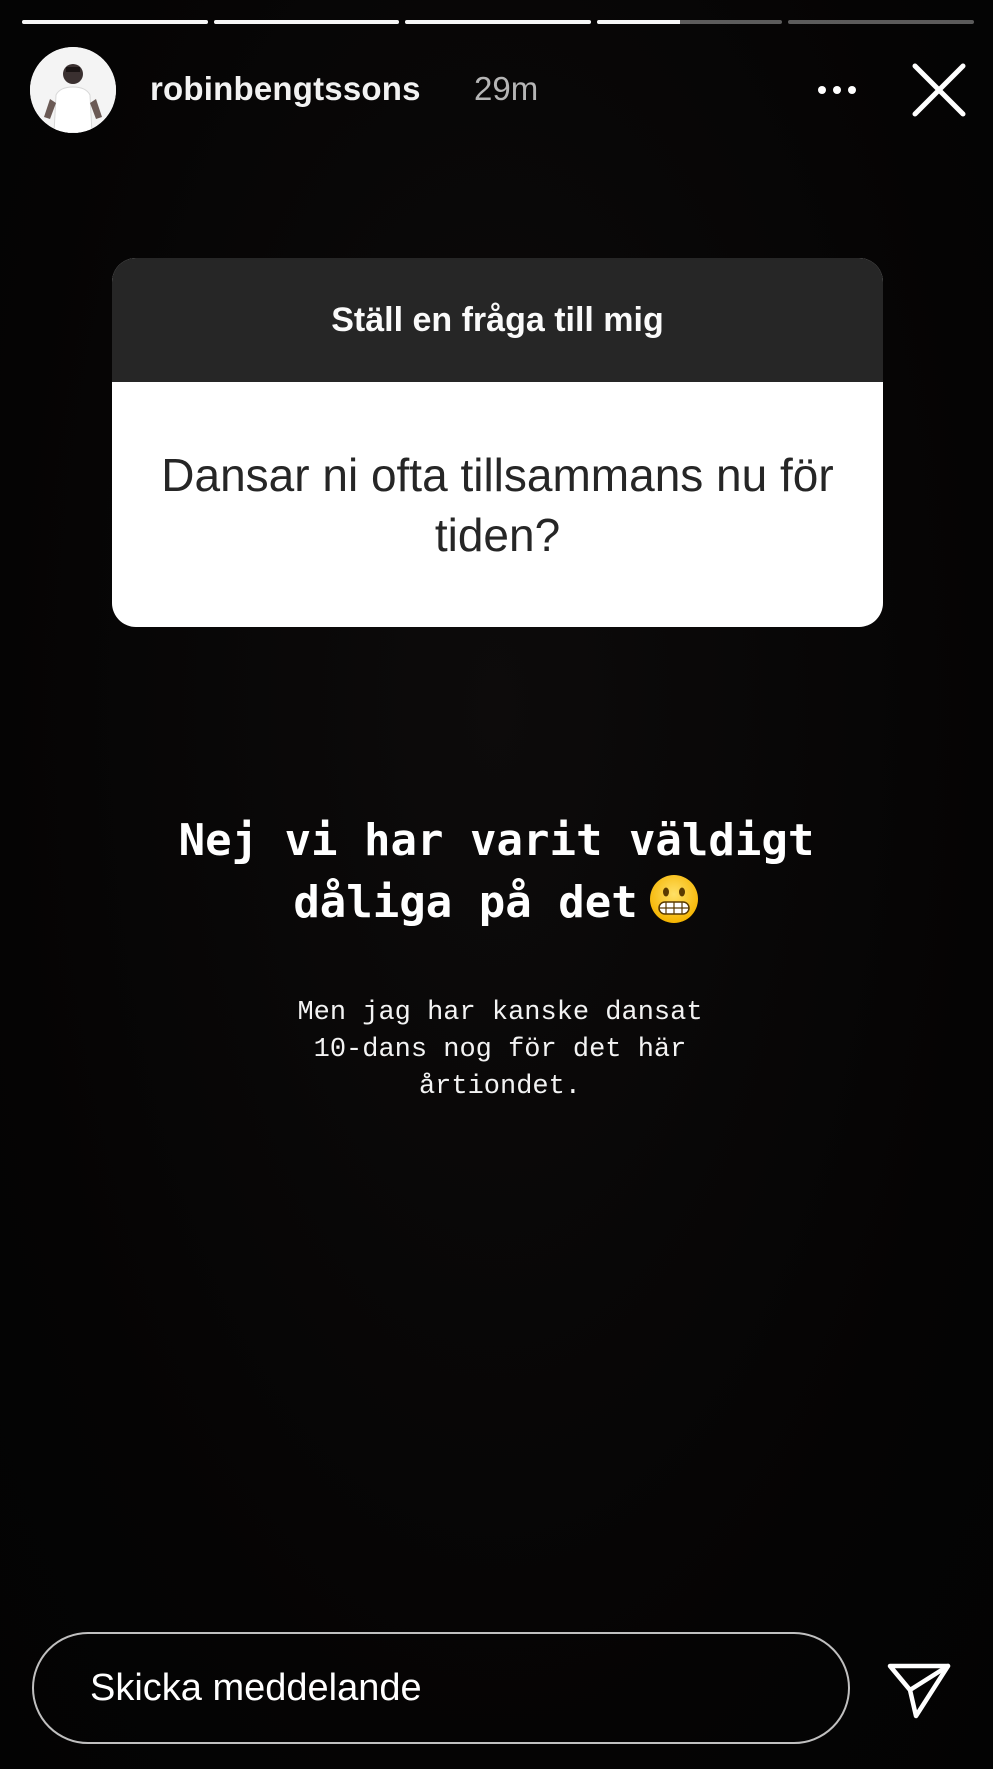  Describe the element at coordinates (500, 1087) in the screenshot. I see `answer-subtext-line: årtiondet.` at that location.